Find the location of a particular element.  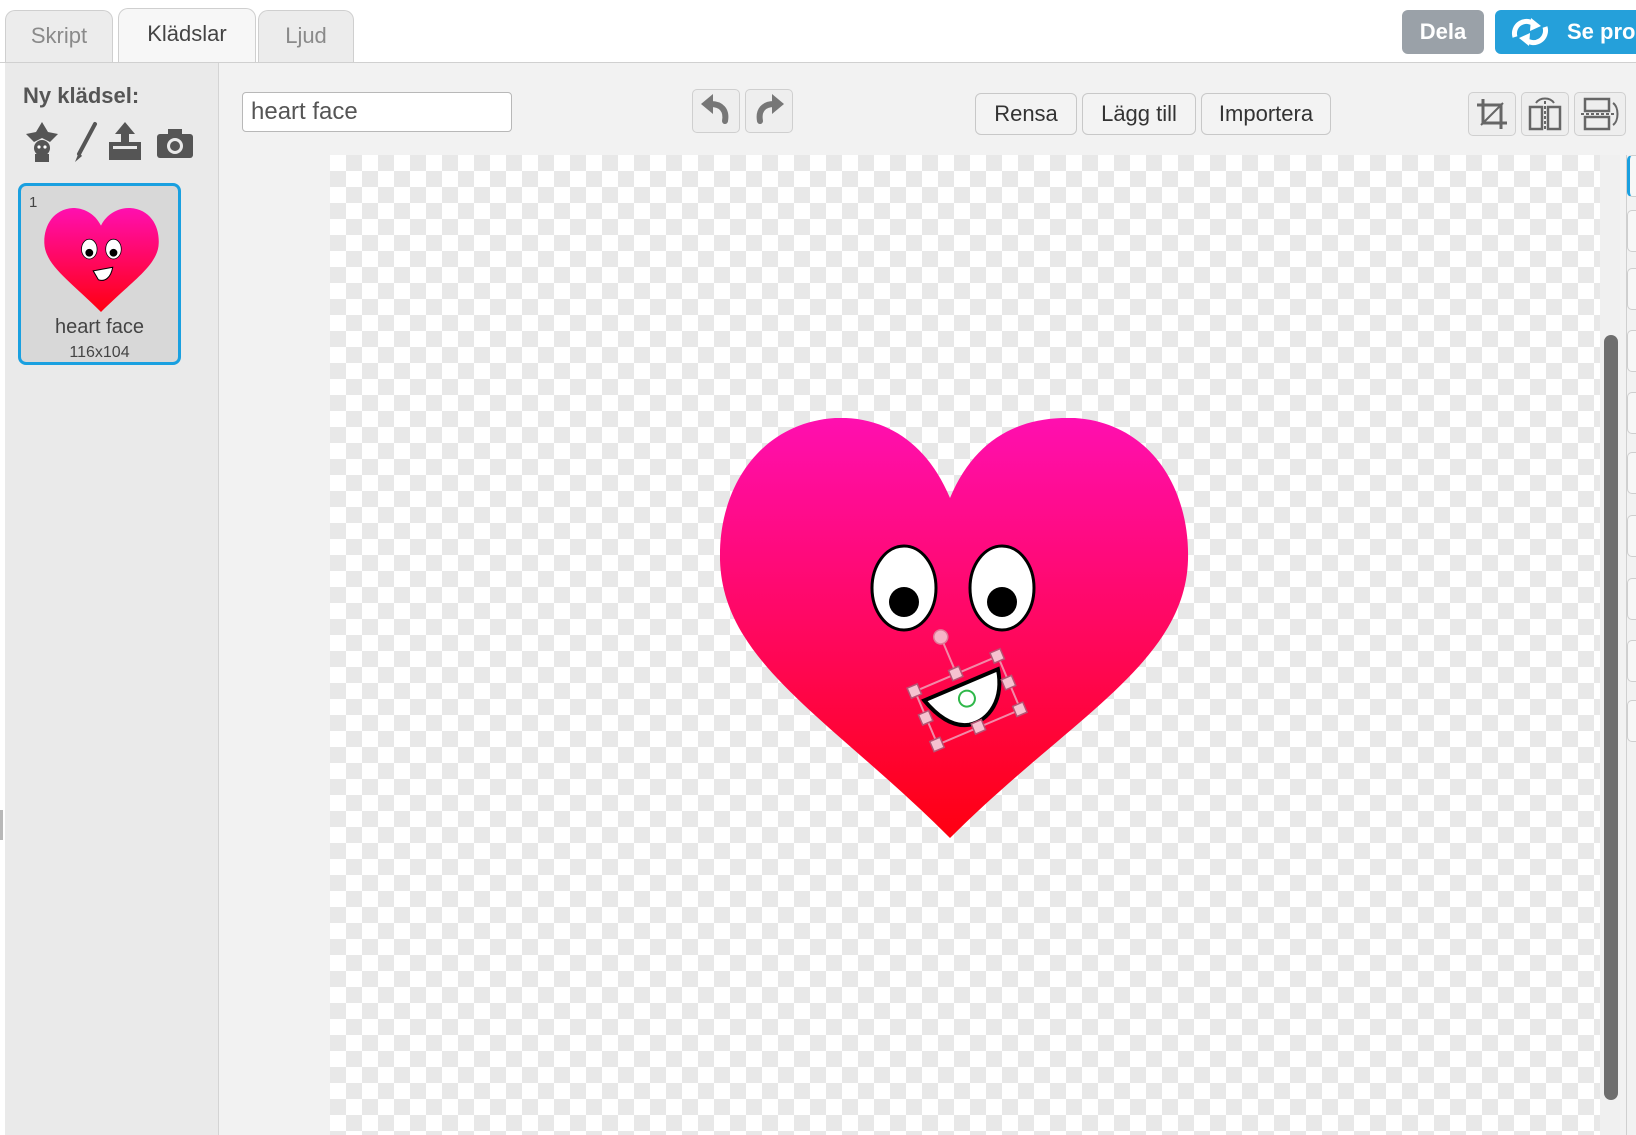

clear-button: Rensa is located at coordinates (1026, 114).